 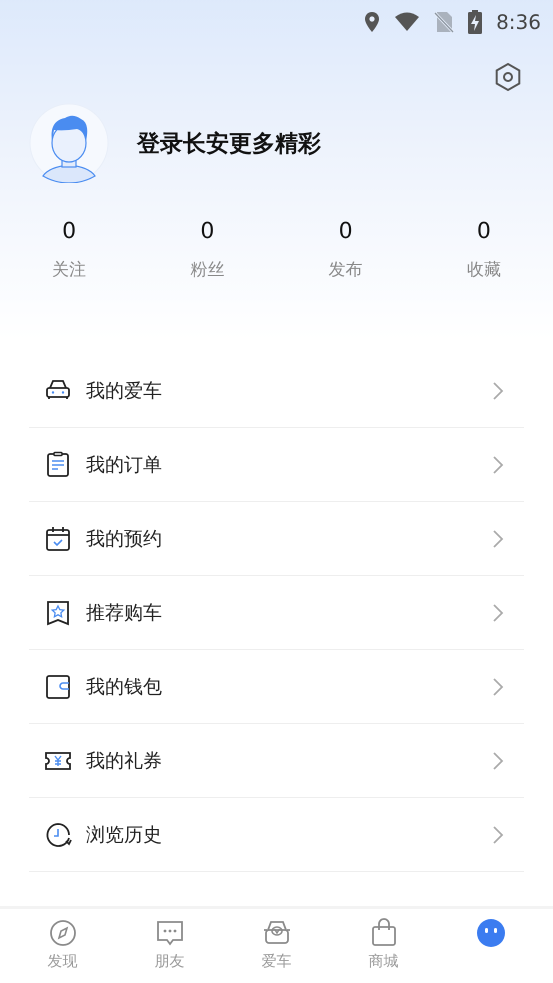 What do you see at coordinates (276, 539) in the screenshot?
I see `menu-item: 我的预约` at bounding box center [276, 539].